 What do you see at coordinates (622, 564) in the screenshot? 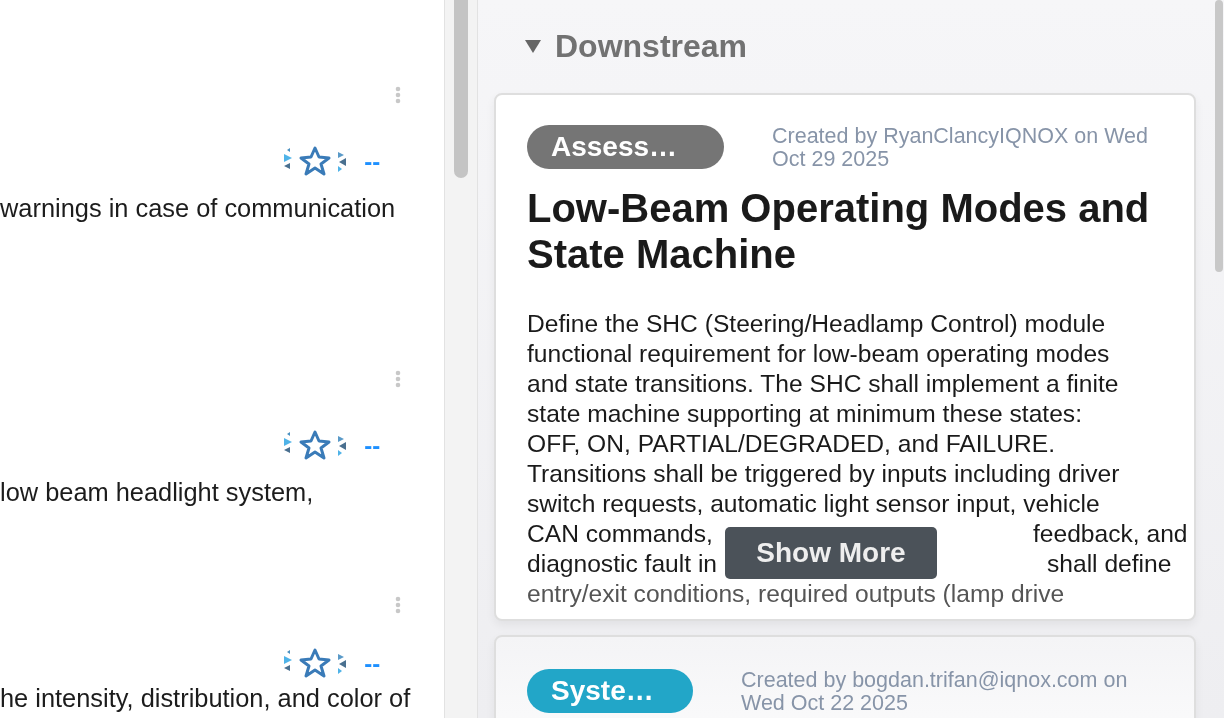
I see `description-text: diagnostic fault in` at bounding box center [622, 564].